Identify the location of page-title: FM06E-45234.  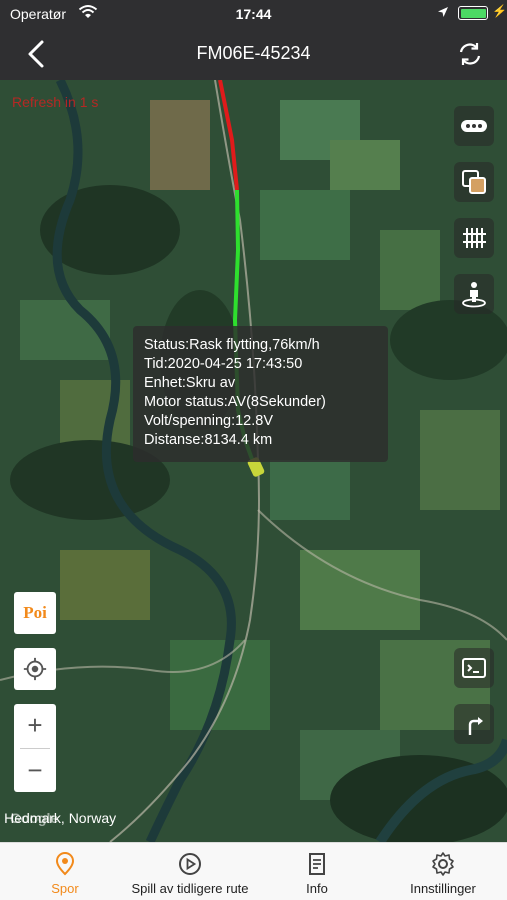
(253, 53).